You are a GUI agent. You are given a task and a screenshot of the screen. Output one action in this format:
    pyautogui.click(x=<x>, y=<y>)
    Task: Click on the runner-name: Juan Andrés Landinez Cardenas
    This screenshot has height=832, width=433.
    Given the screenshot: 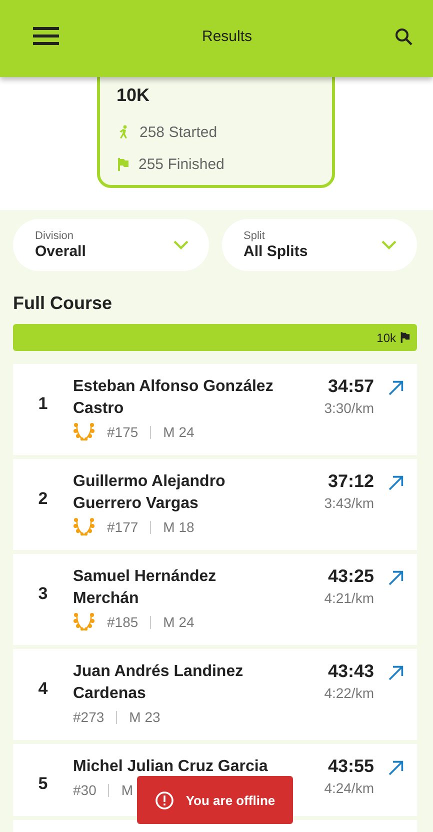 What is the action you would take?
    pyautogui.click(x=158, y=683)
    